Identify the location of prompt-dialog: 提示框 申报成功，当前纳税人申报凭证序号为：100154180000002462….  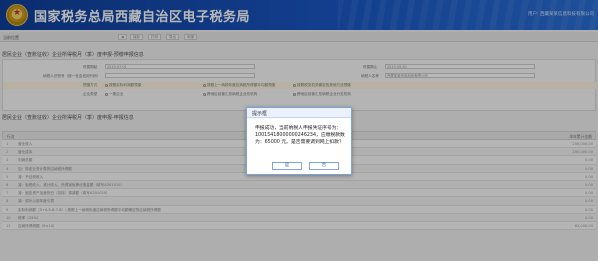
(299, 141).